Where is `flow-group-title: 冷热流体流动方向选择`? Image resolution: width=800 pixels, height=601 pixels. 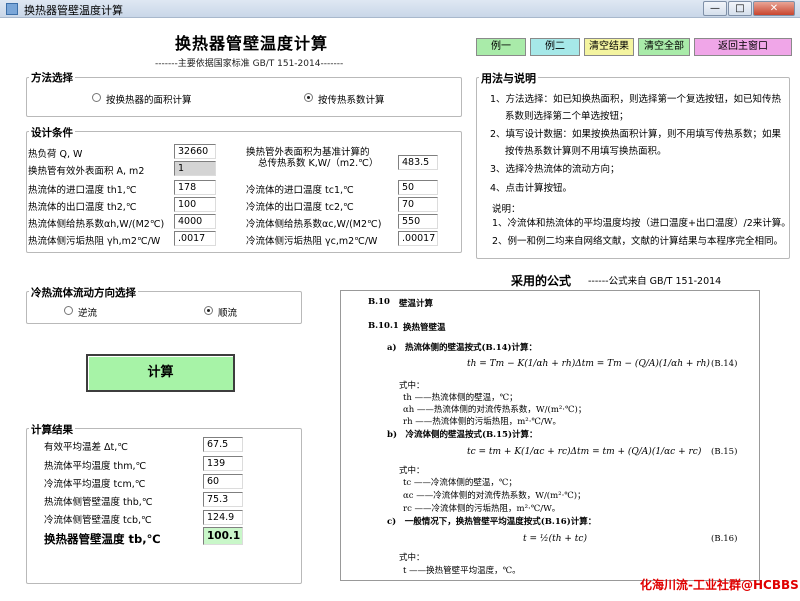 flow-group-title: 冷热流体流动方向选择 is located at coordinates (83, 292).